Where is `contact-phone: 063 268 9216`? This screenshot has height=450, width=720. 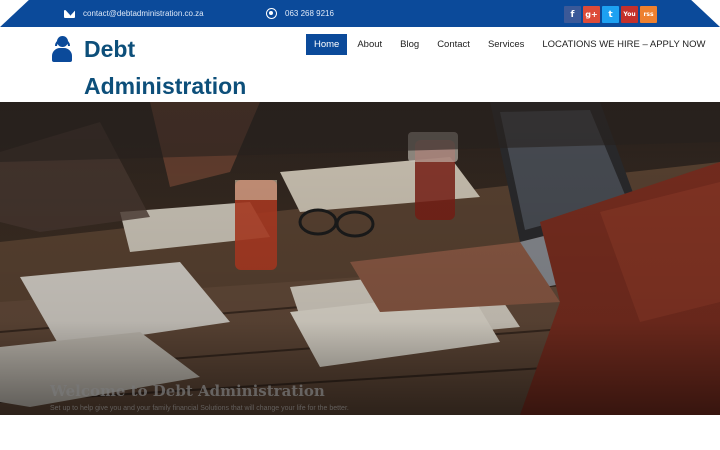 contact-phone: 063 268 9216 is located at coordinates (300, 13).